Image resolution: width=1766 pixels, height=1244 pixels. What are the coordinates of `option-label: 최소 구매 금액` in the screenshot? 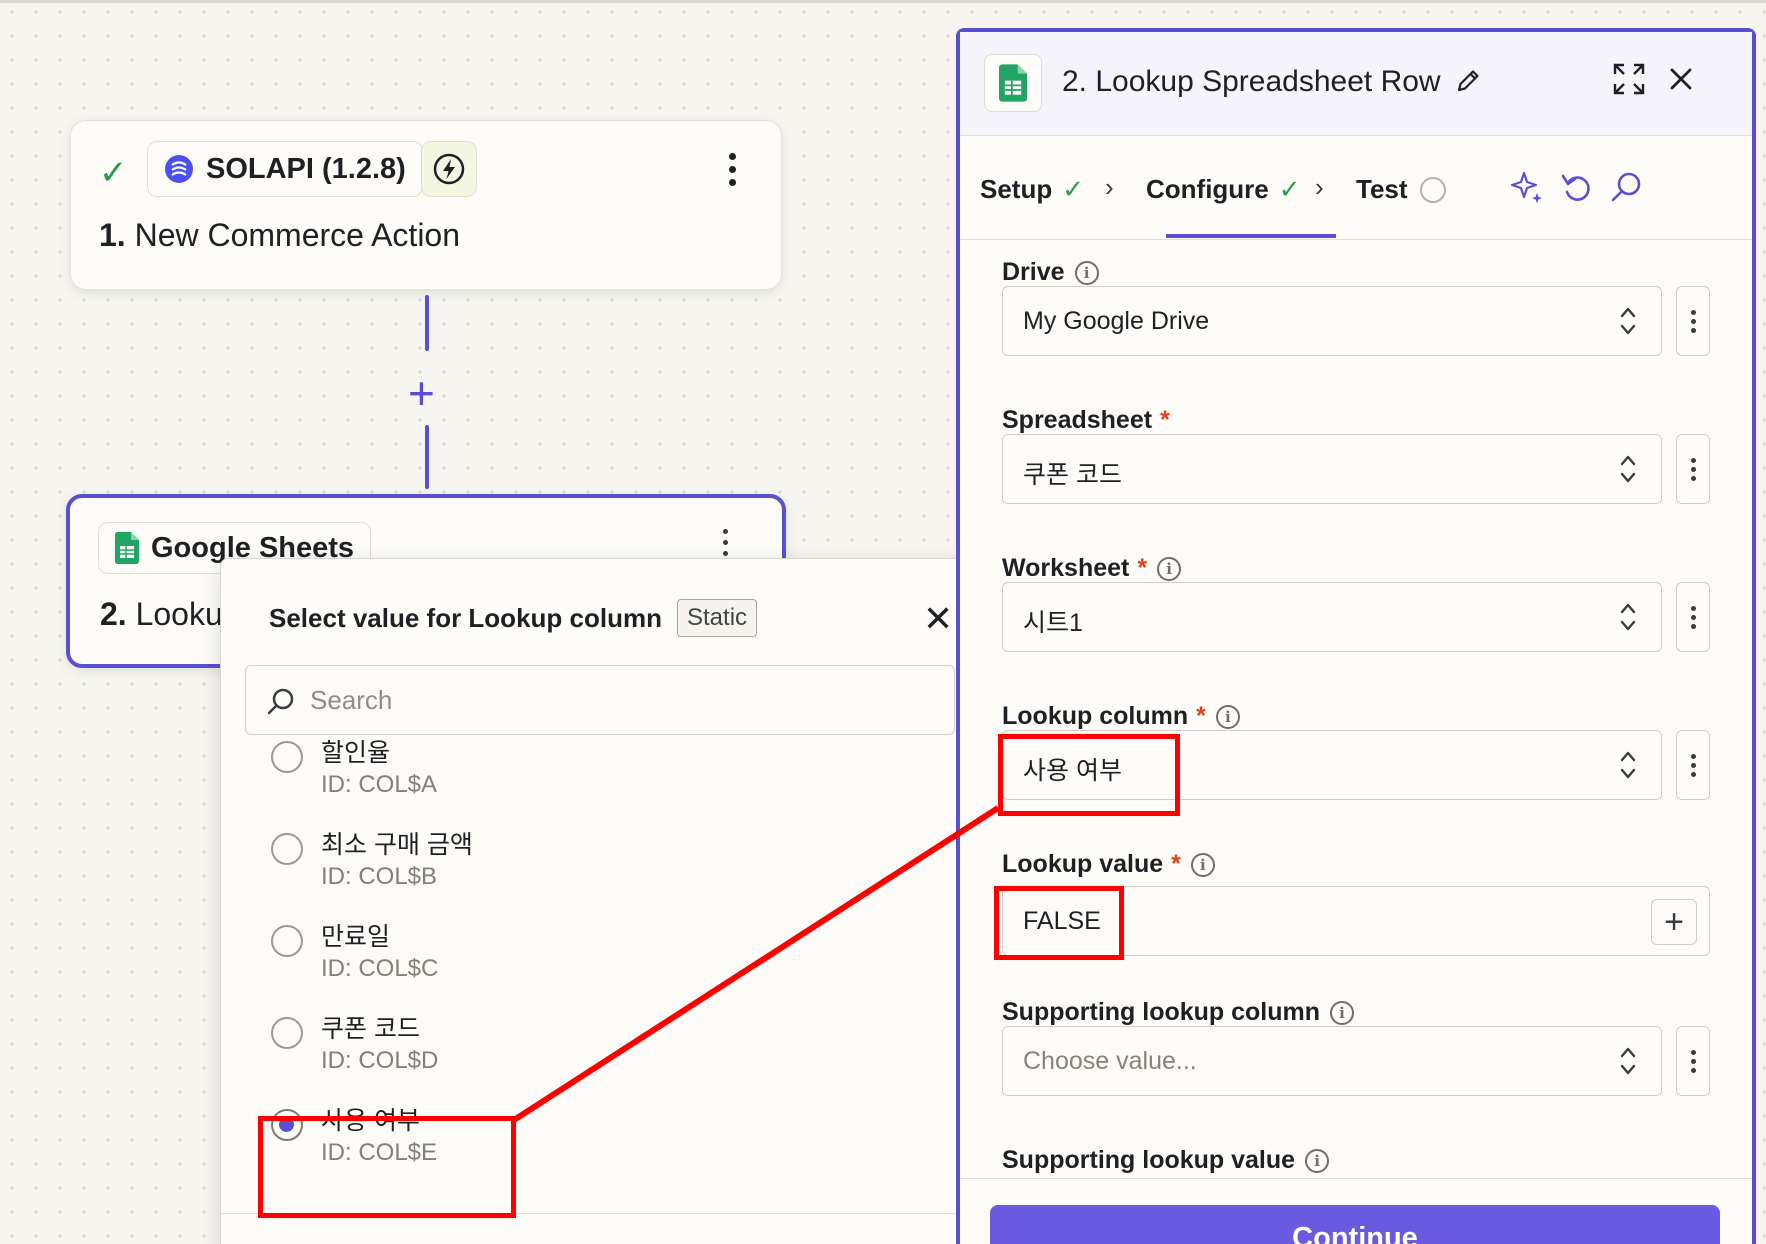 It's located at (397, 845).